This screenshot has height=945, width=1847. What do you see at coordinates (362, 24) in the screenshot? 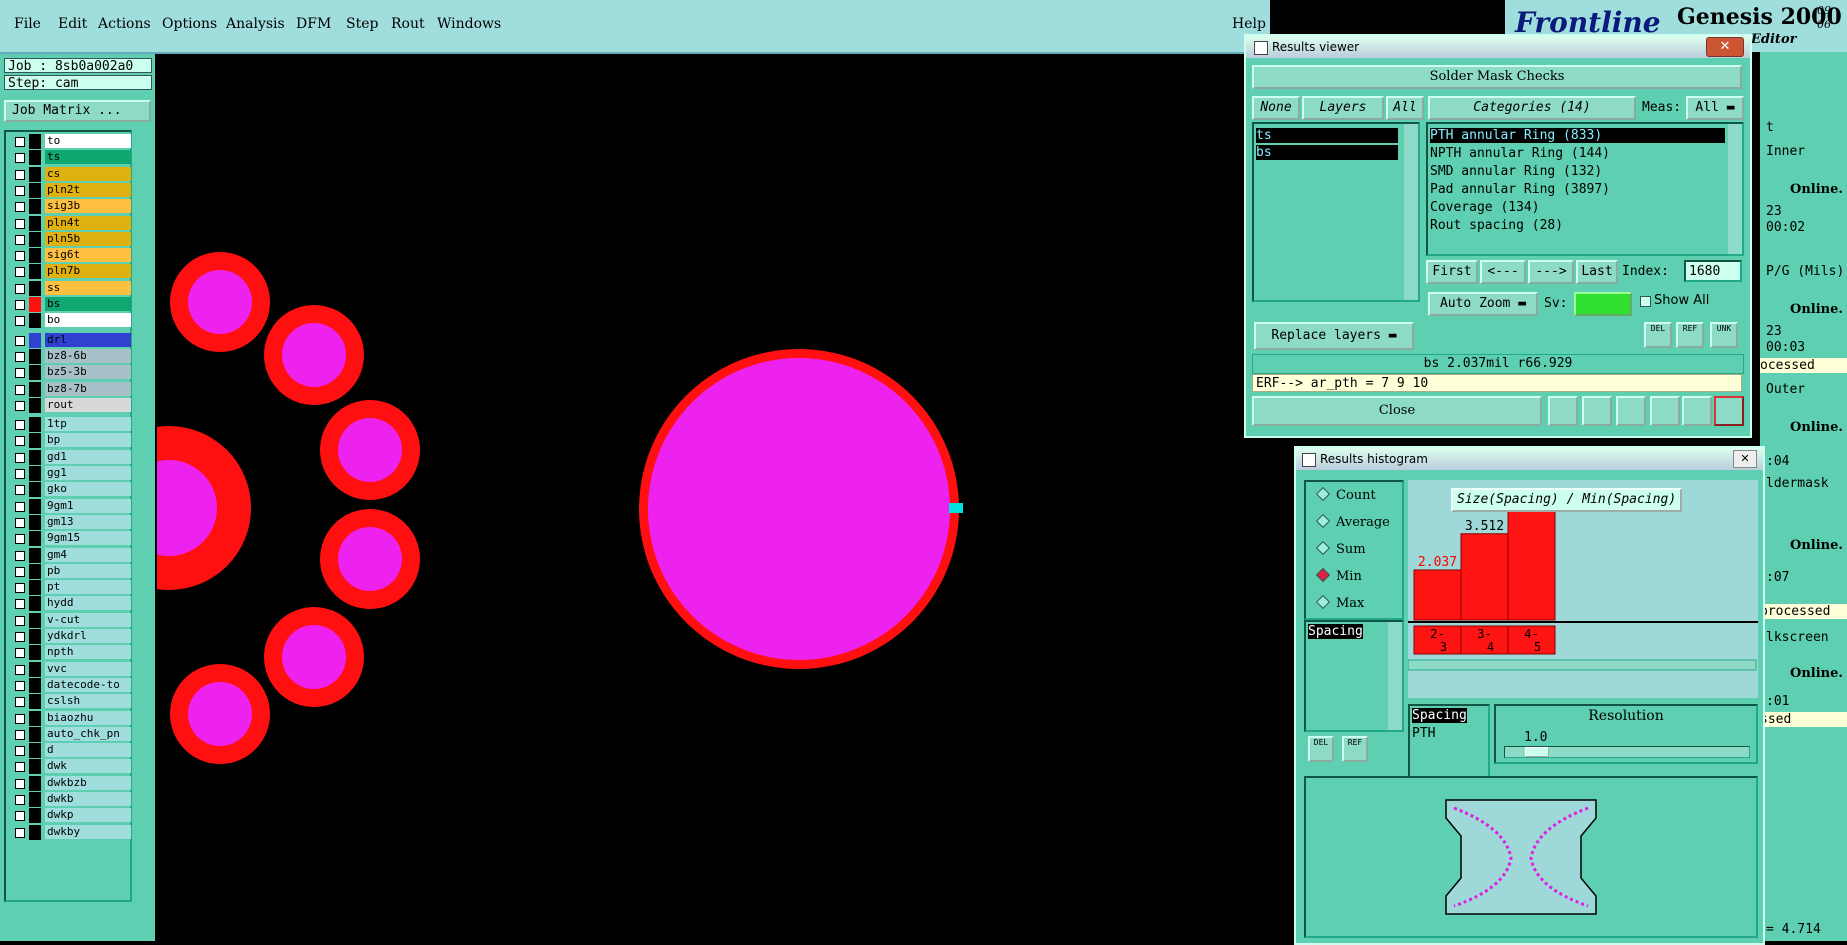
I see `menu-step: Step` at bounding box center [362, 24].